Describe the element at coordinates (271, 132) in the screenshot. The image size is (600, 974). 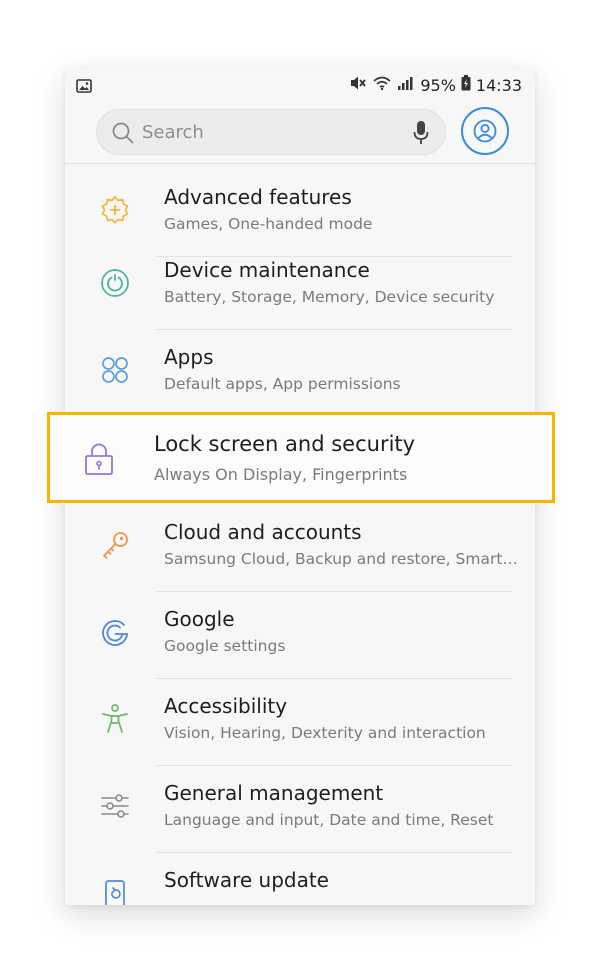
I see `search-input: Search` at that location.